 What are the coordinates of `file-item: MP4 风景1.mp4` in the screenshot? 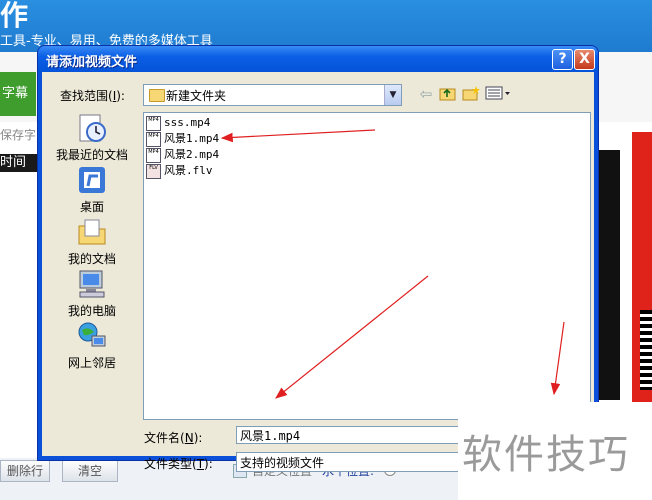 It's located at (182, 139).